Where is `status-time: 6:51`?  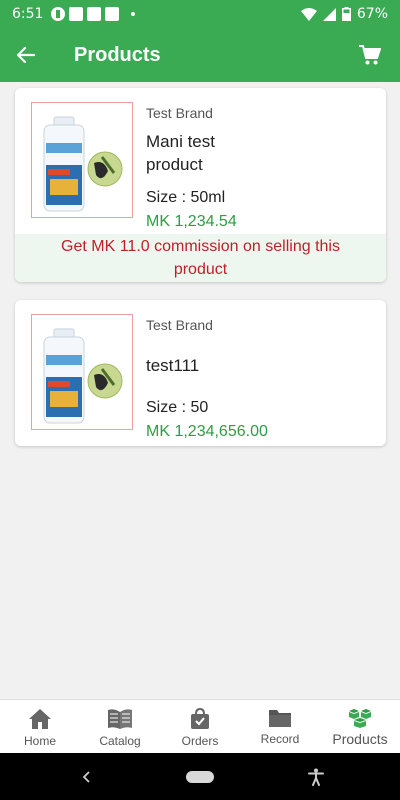 status-time: 6:51 is located at coordinates (28, 14).